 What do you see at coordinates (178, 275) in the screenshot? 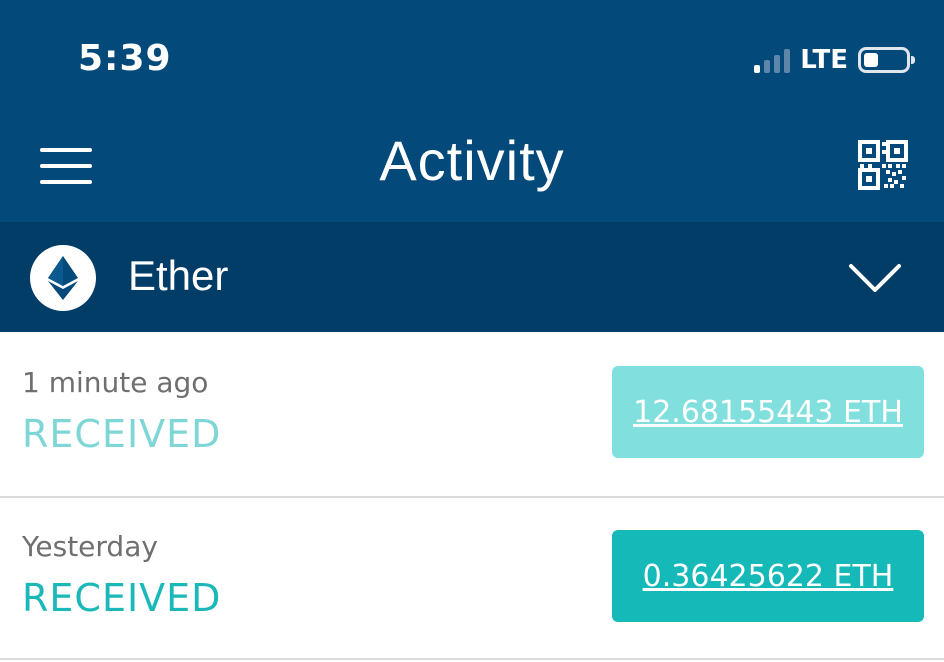
I see `currency-name: Ether` at bounding box center [178, 275].